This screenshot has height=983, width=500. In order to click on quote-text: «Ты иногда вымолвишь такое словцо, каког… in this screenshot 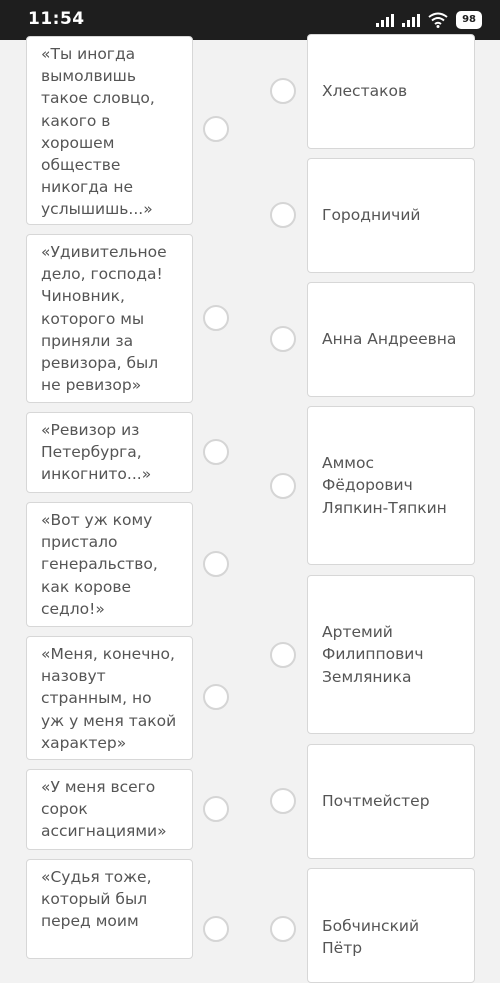, I will do `click(98, 132)`.